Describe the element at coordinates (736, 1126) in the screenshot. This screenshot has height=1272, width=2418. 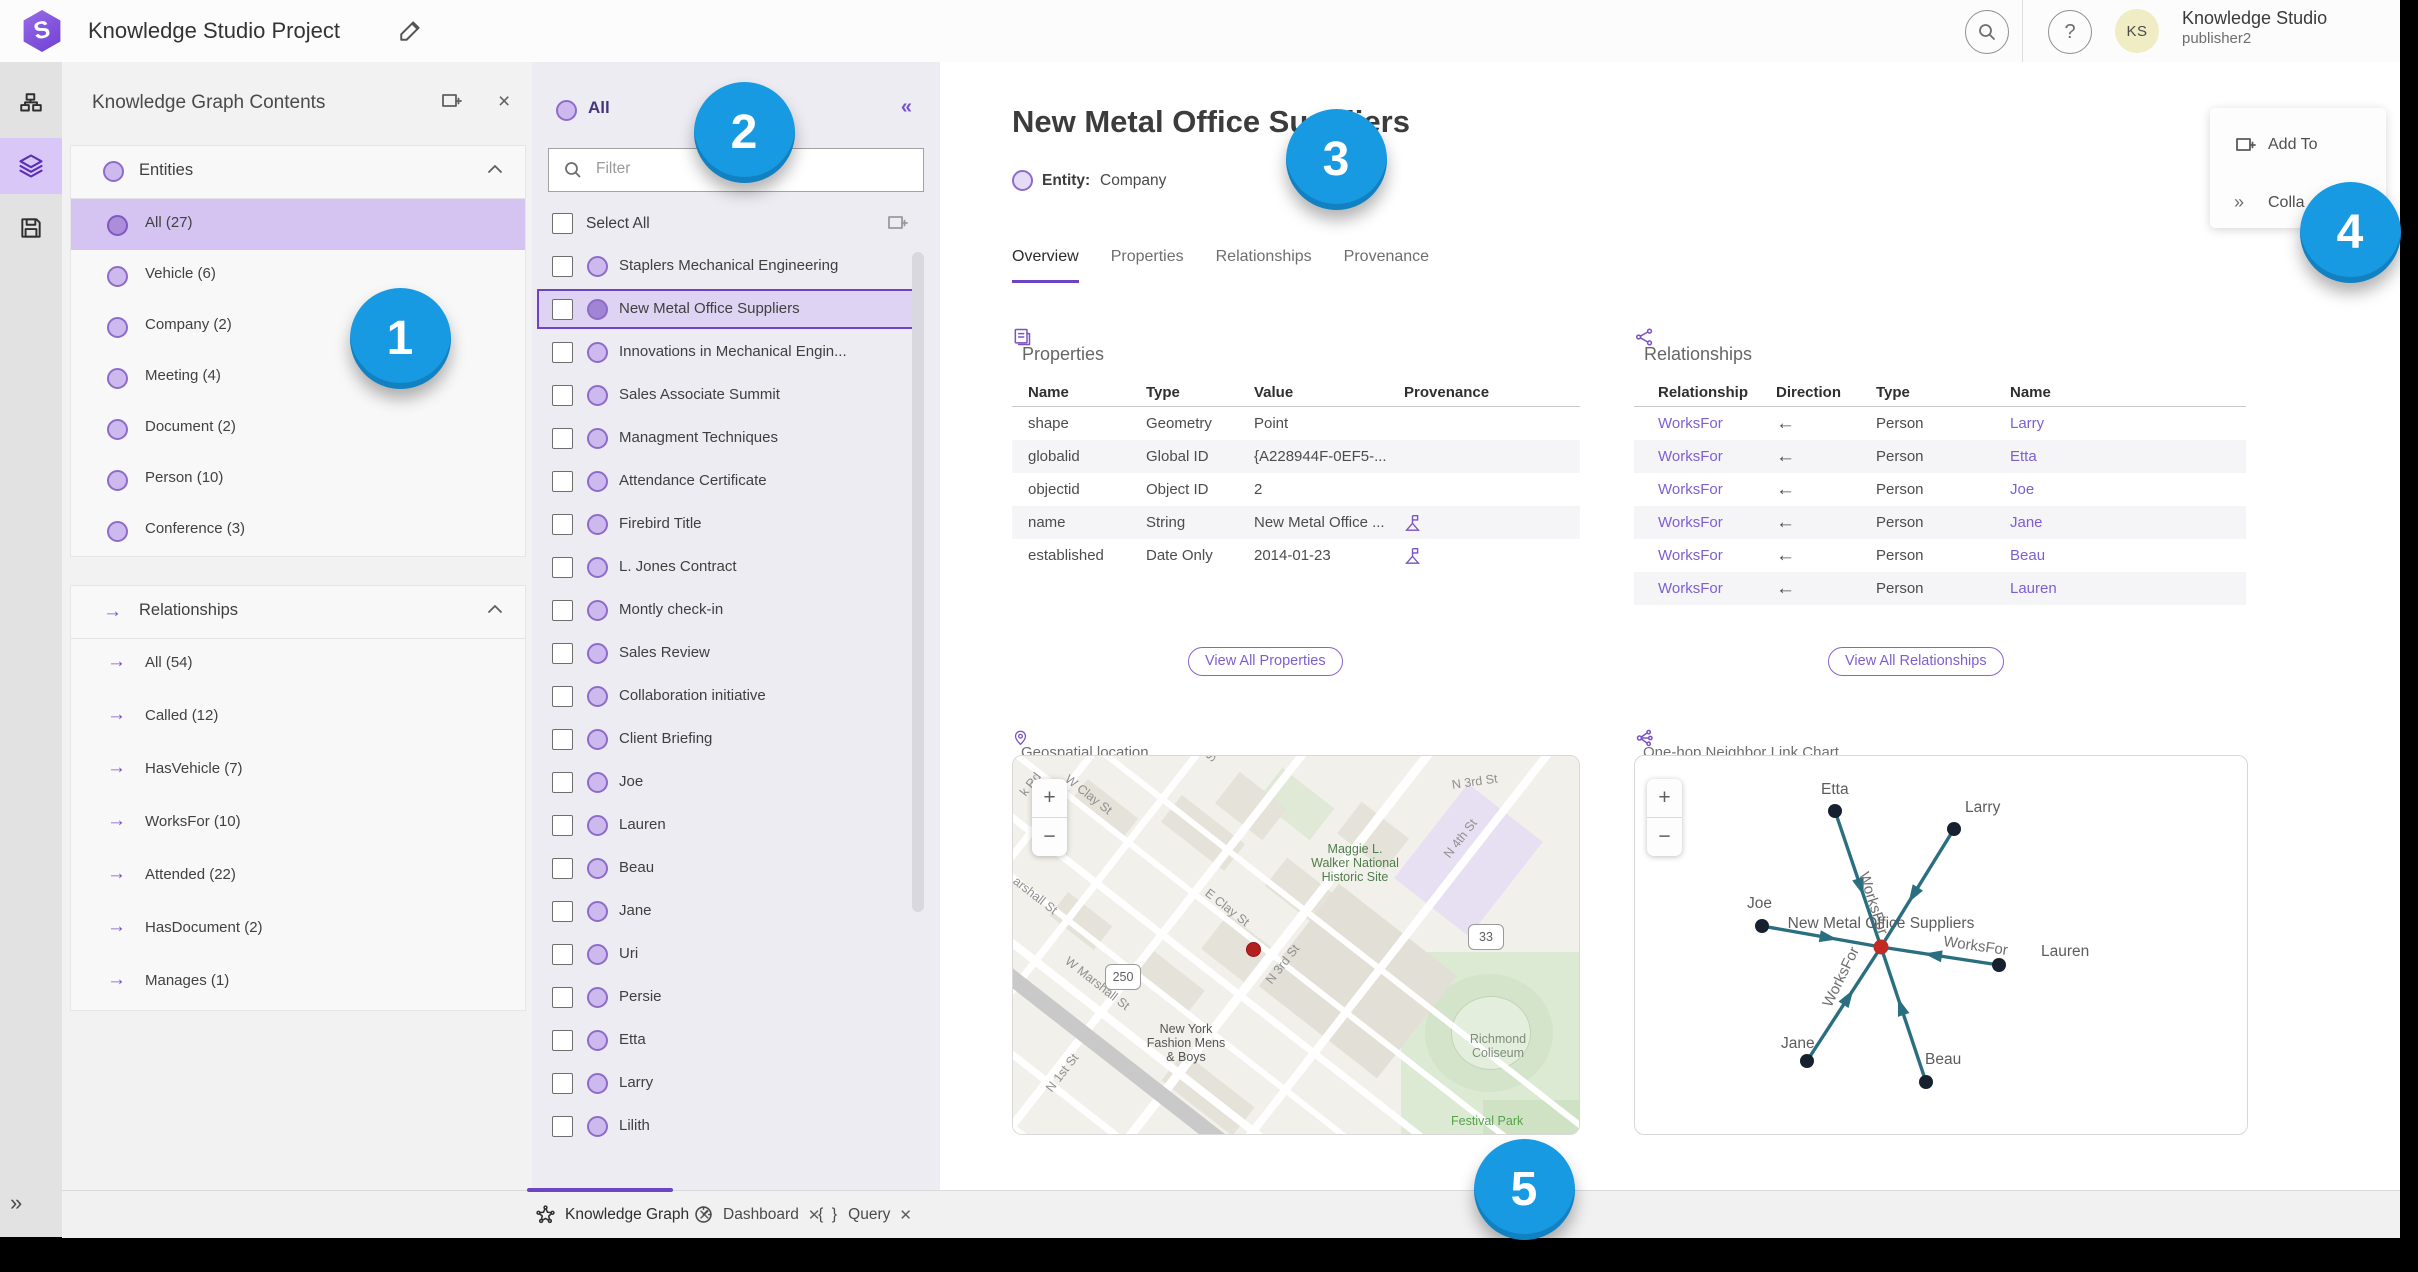
I see `list-item: Lilith` at that location.